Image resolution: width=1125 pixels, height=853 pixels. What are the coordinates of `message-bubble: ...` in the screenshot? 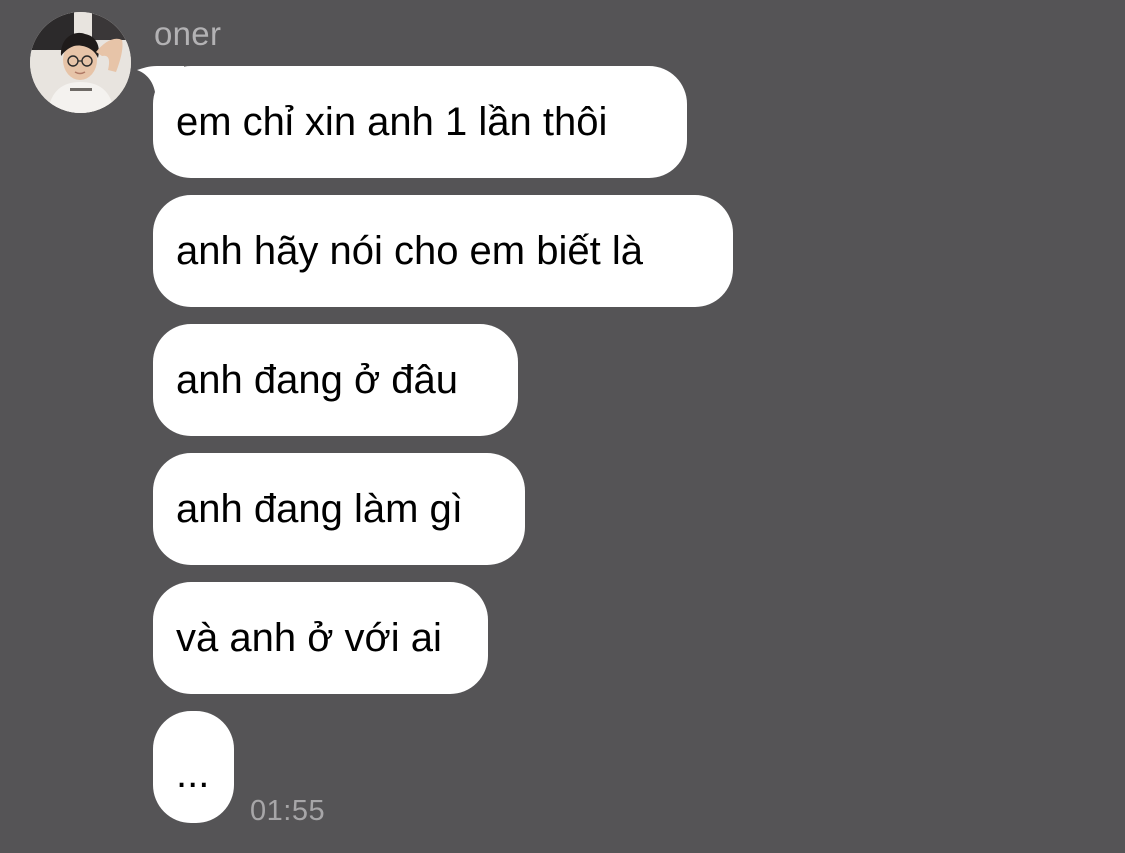 It's located at (193, 767).